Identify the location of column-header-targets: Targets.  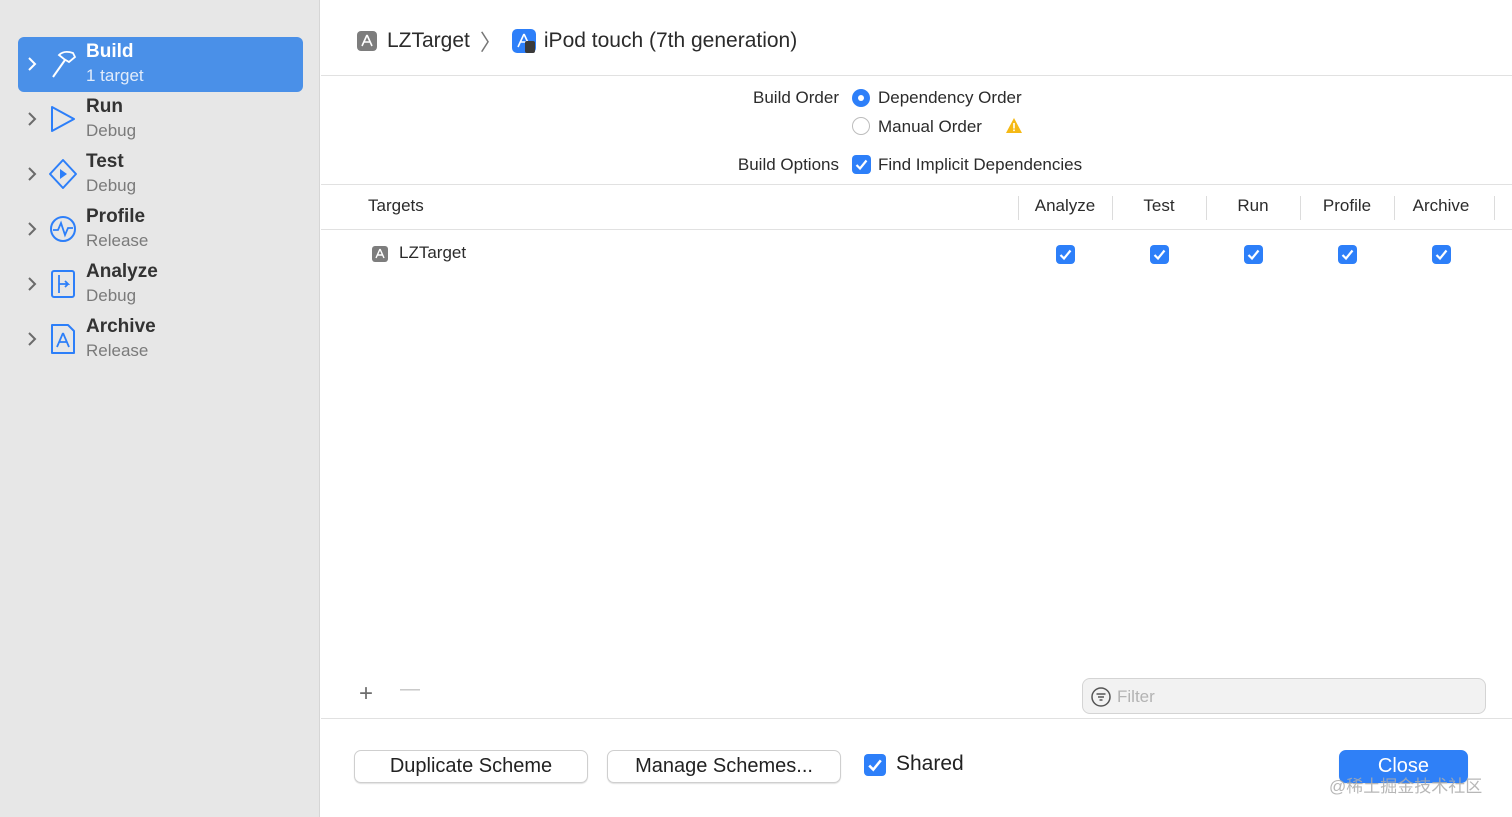
(396, 206).